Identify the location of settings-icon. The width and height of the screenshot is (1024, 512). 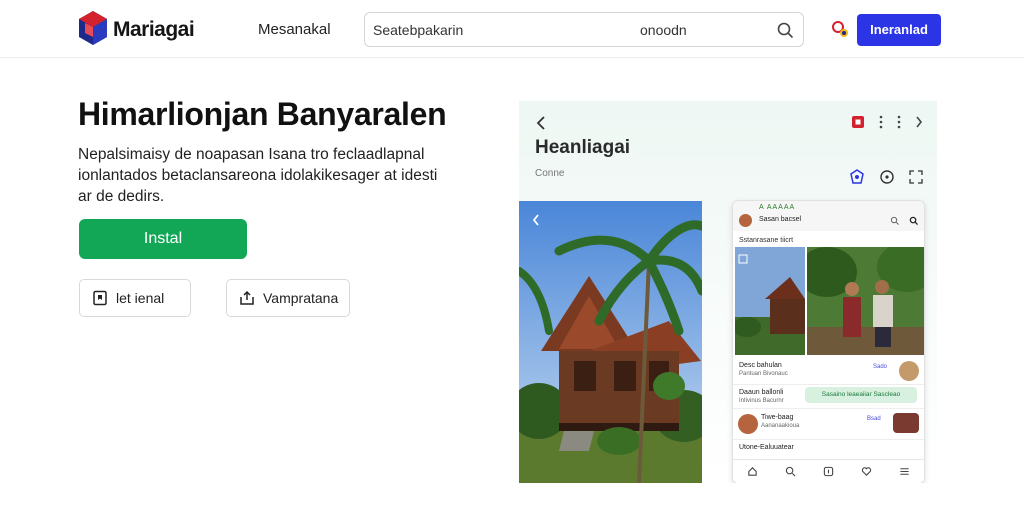
(887, 177).